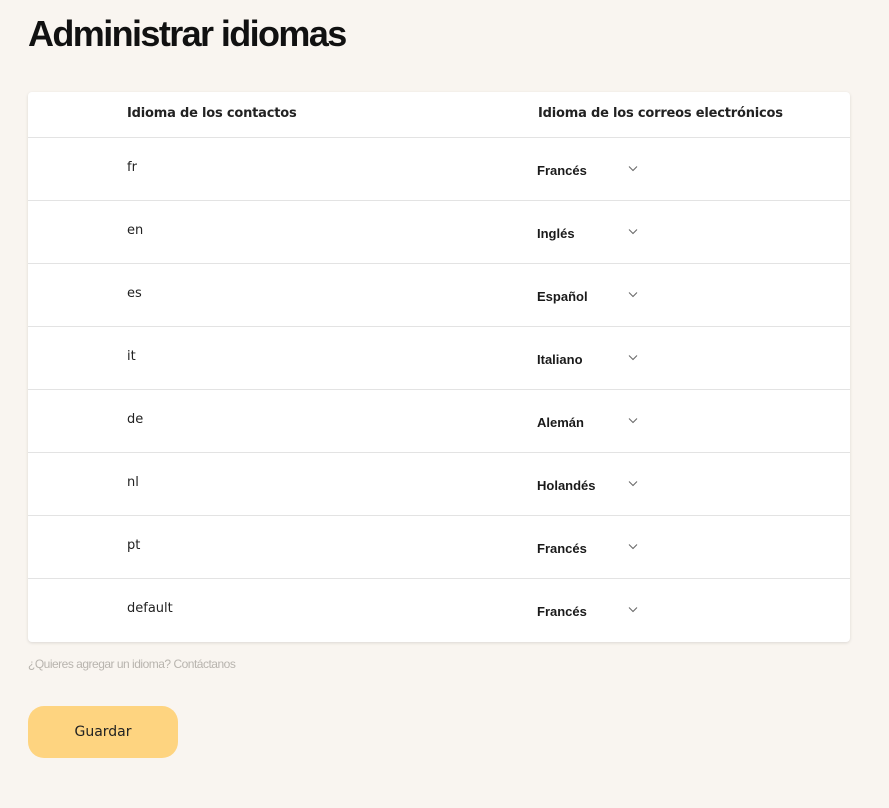 The width and height of the screenshot is (889, 808). Describe the element at coordinates (589, 233) in the screenshot. I see `email-language-select: Inglés` at that location.